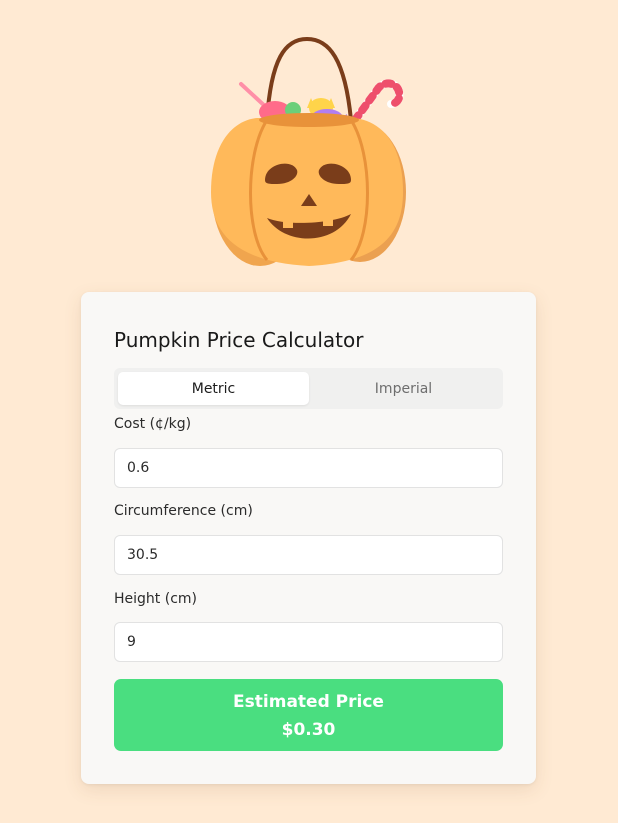 Image resolution: width=618 pixels, height=823 pixels. I want to click on estimated-price-value: $0.30, so click(308, 730).